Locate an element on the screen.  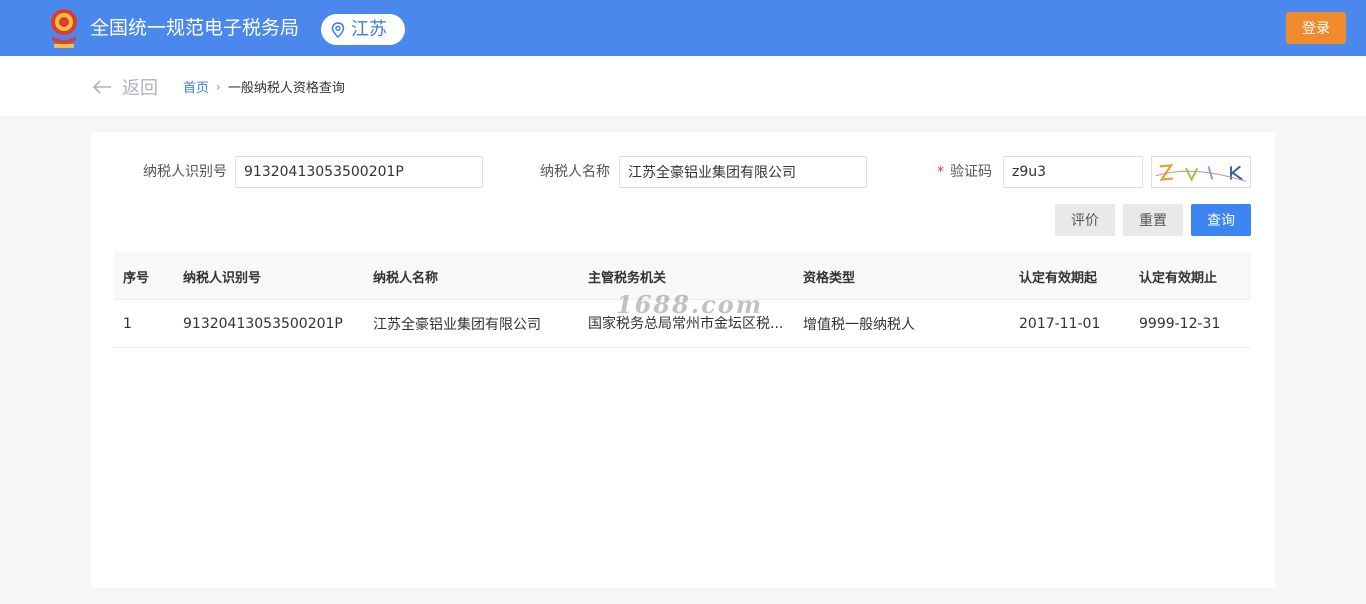
captcha-image is located at coordinates (1201, 172).